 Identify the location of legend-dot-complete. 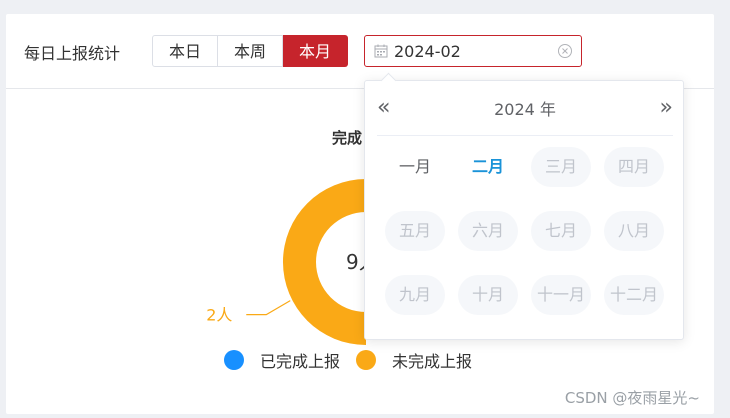
(234, 360).